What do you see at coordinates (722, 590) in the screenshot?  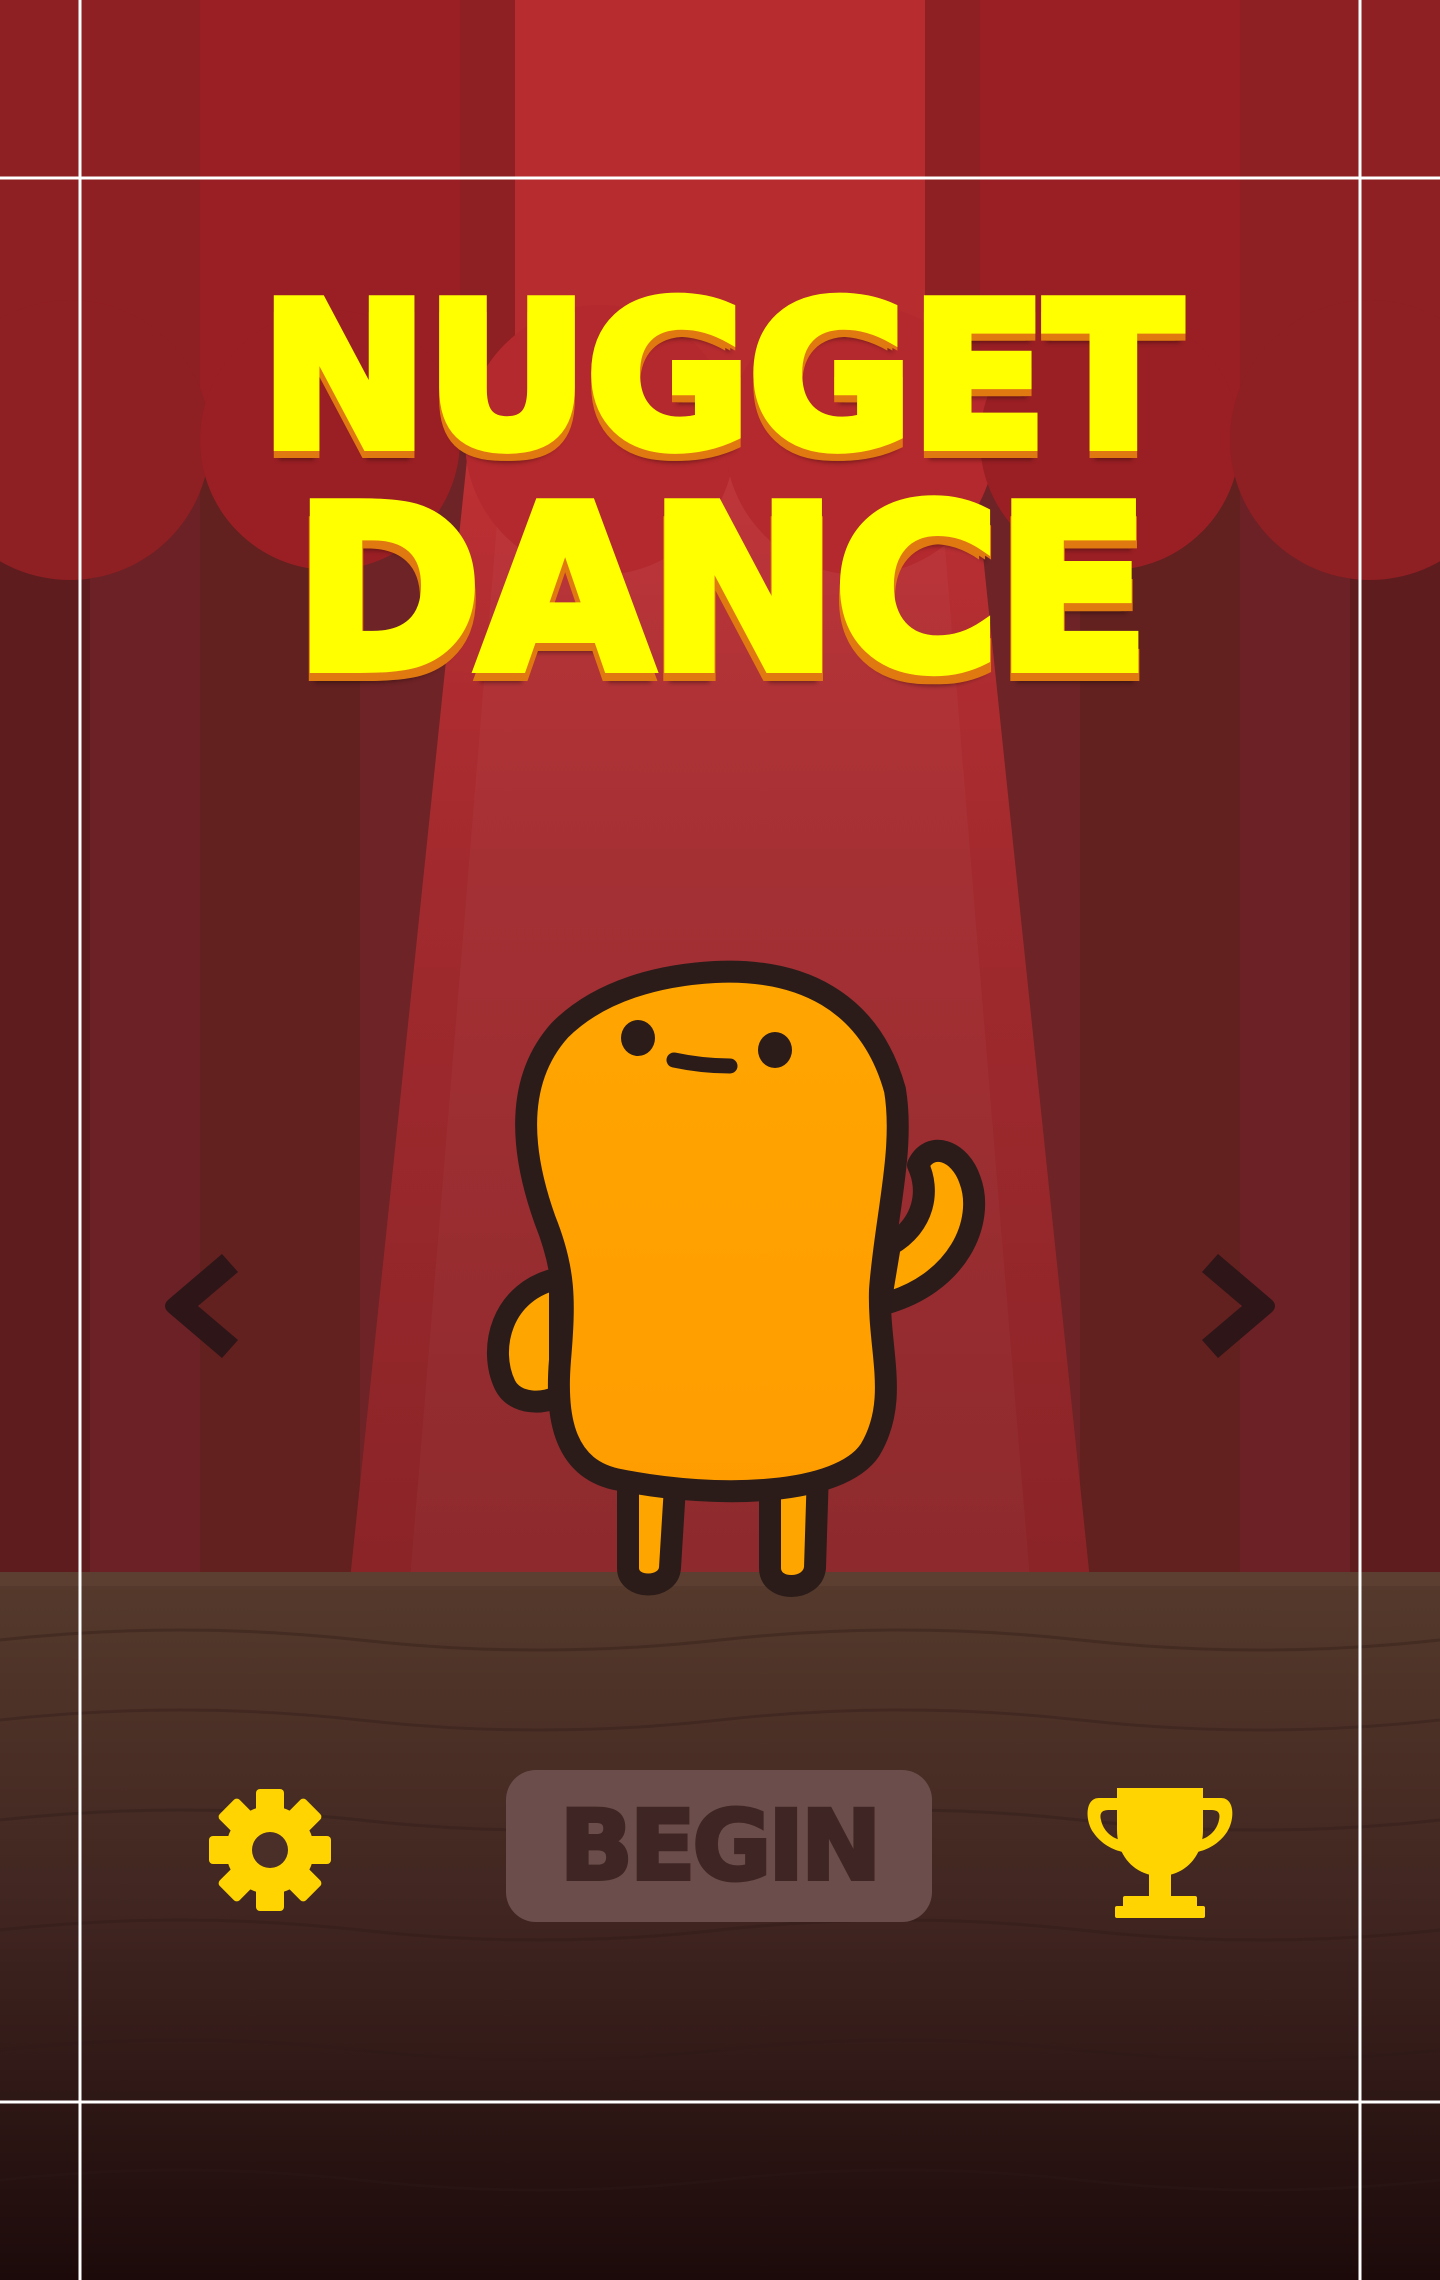 I see `game-title-line2: DANCE` at bounding box center [722, 590].